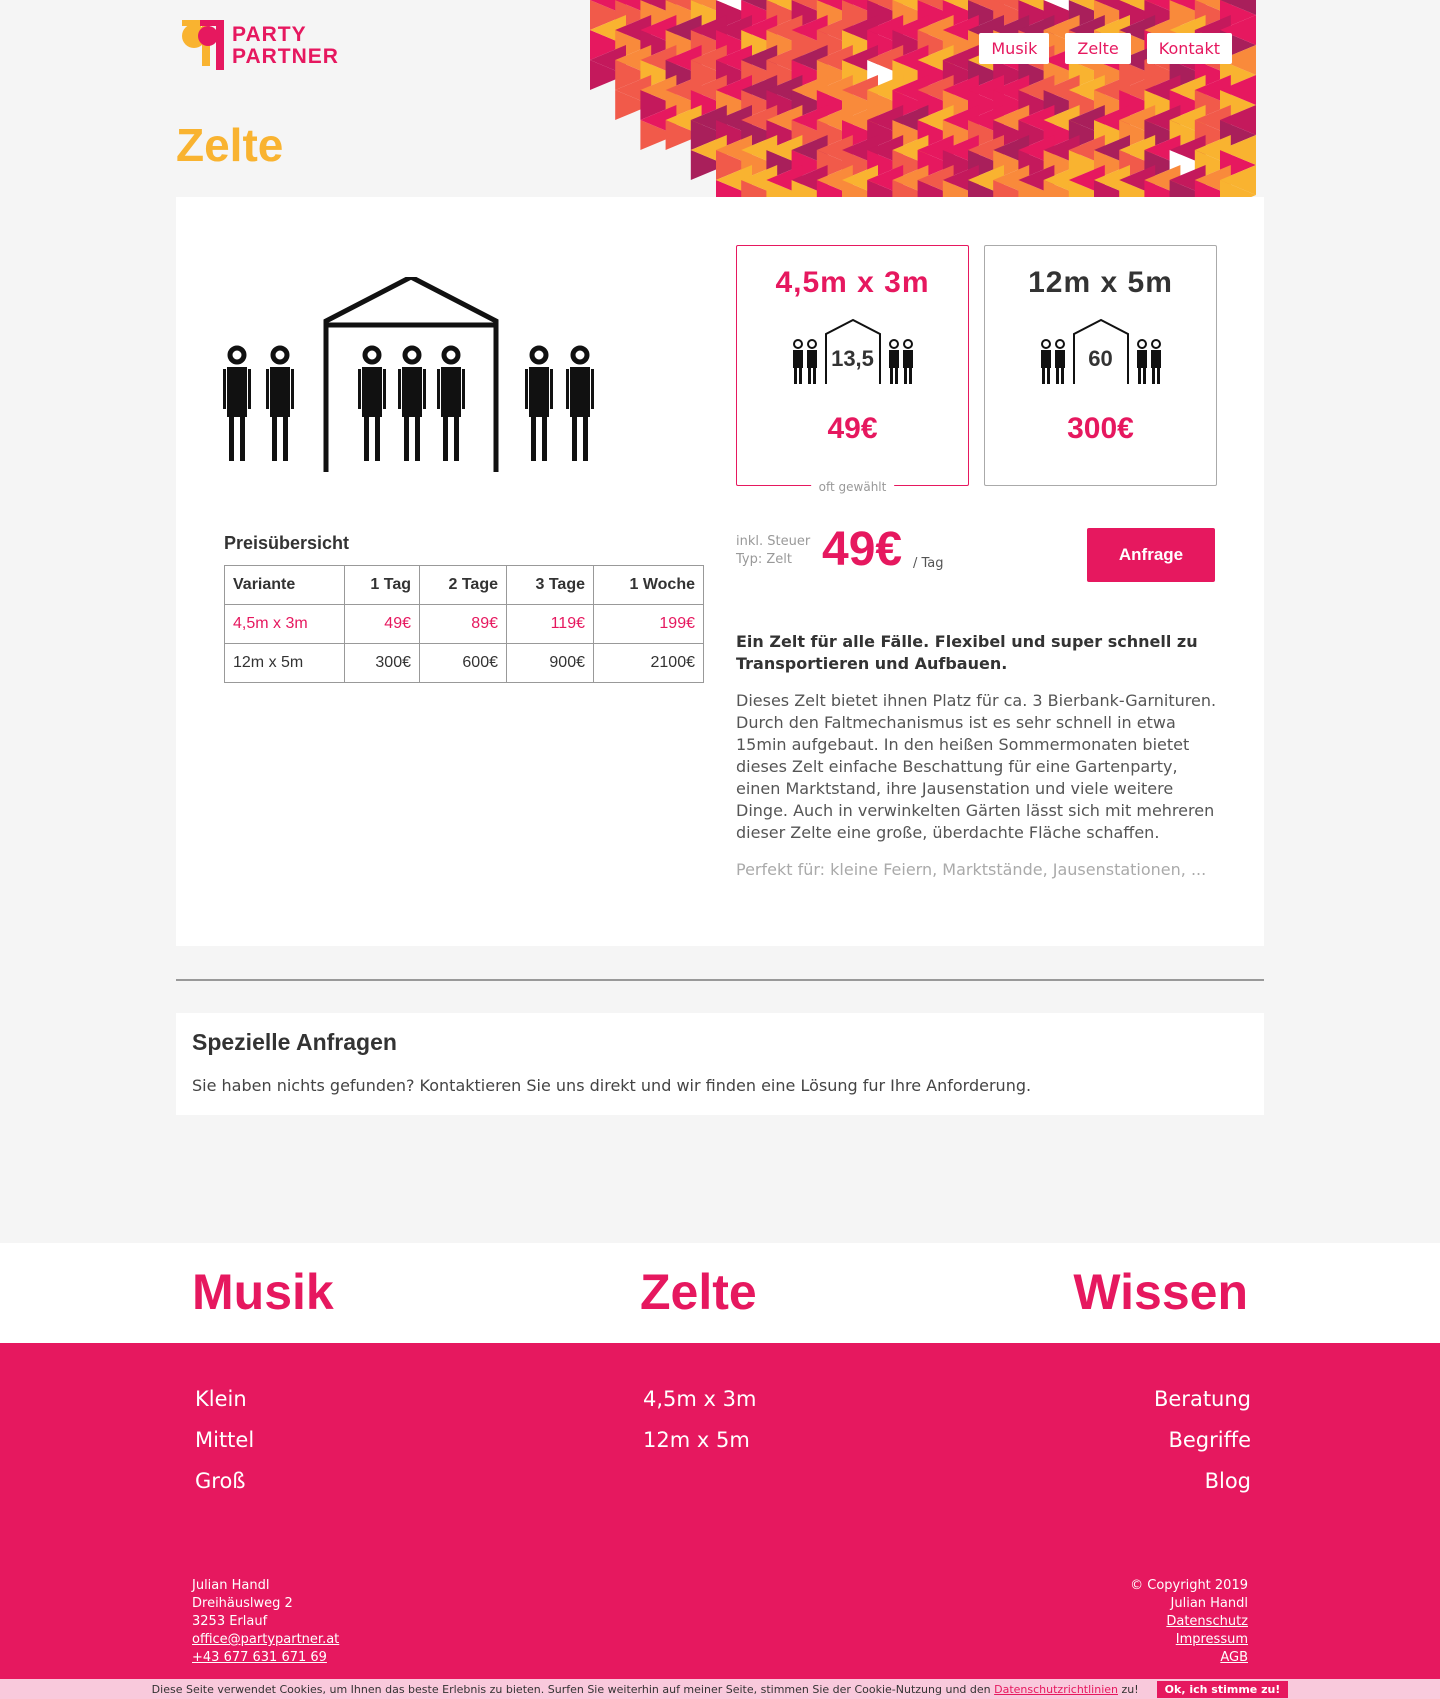 This screenshot has width=1440, height=1699. I want to click on logo-icon, so click(203, 45).